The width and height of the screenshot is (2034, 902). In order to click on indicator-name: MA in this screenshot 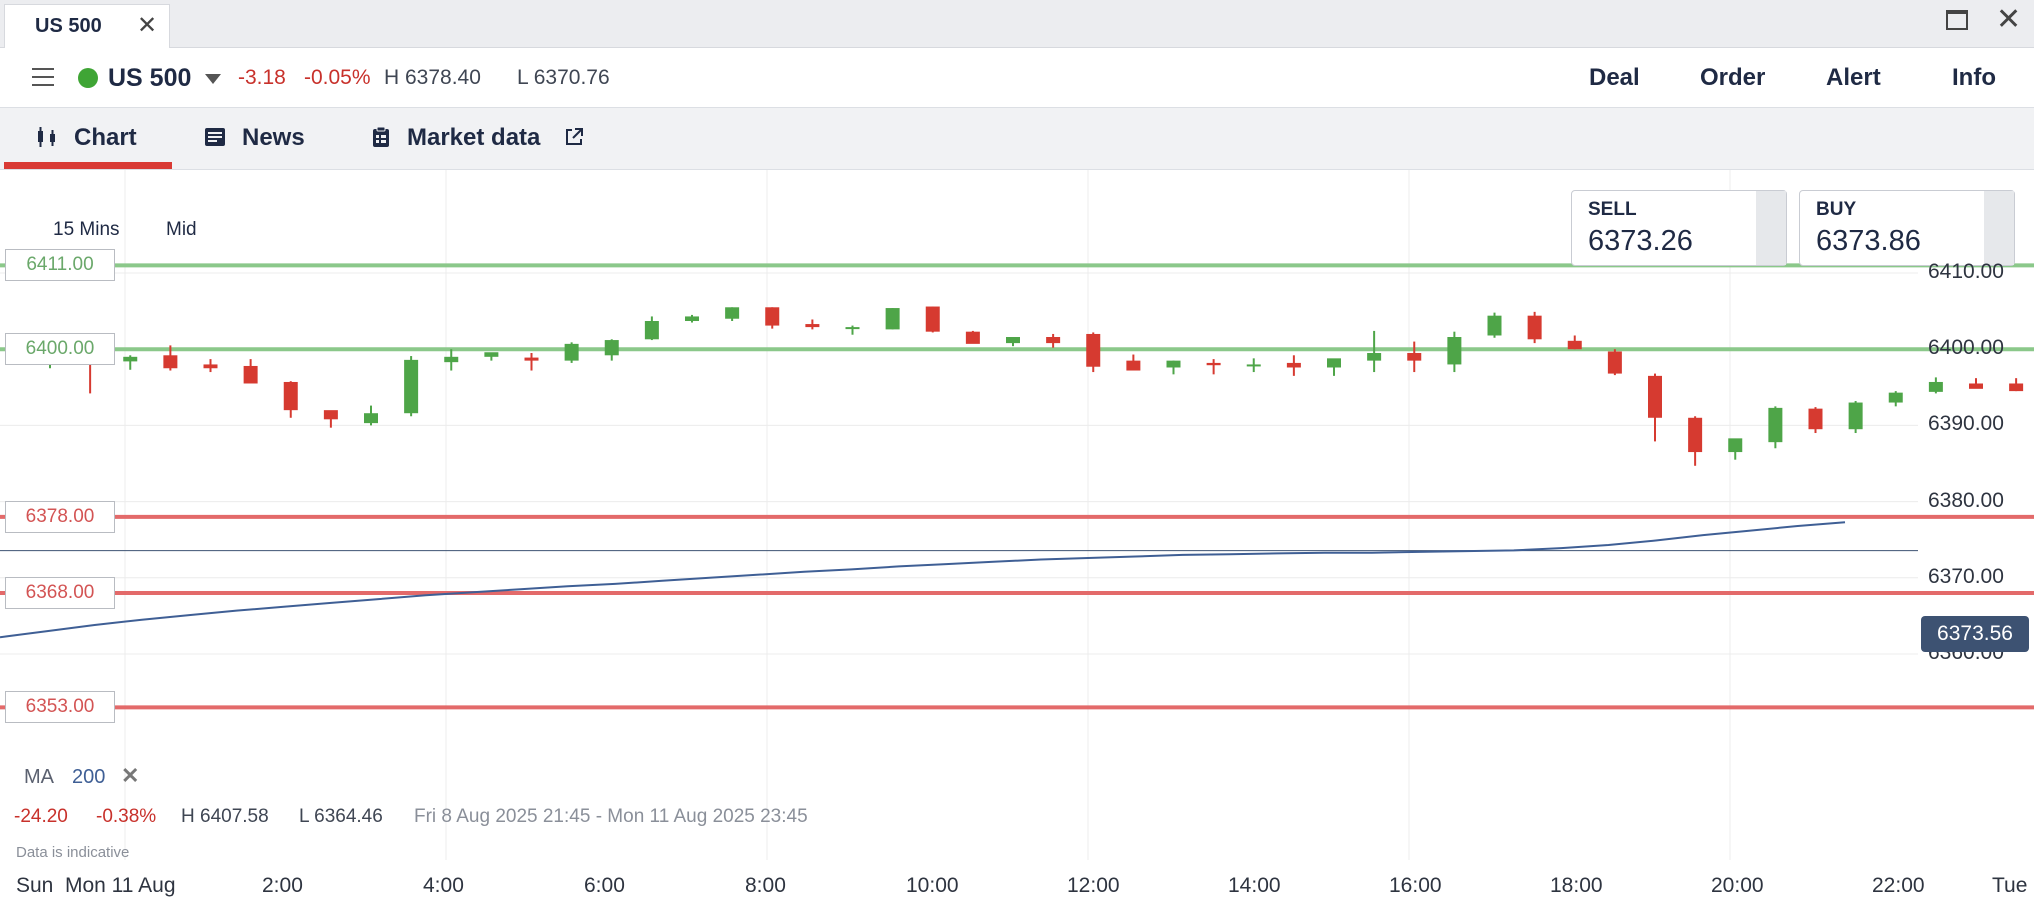, I will do `click(39, 777)`.